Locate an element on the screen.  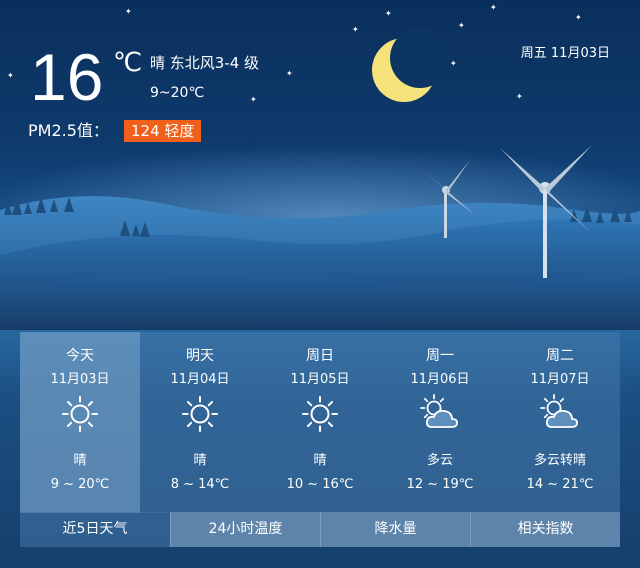
tab-2: 降水量 is located at coordinates (395, 529).